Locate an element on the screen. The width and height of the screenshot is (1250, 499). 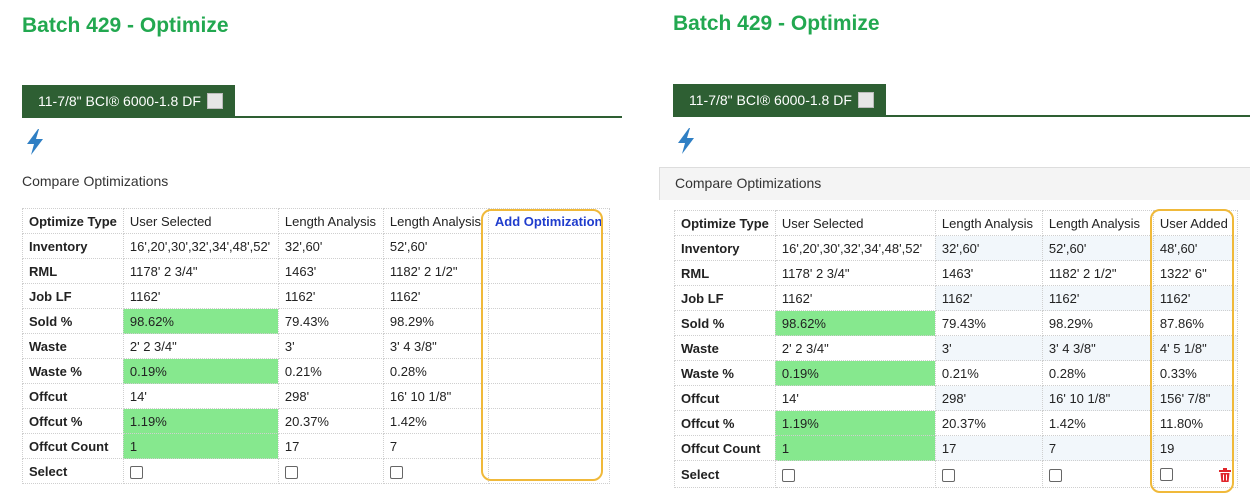
cell-value: 1463' is located at coordinates (988, 273).